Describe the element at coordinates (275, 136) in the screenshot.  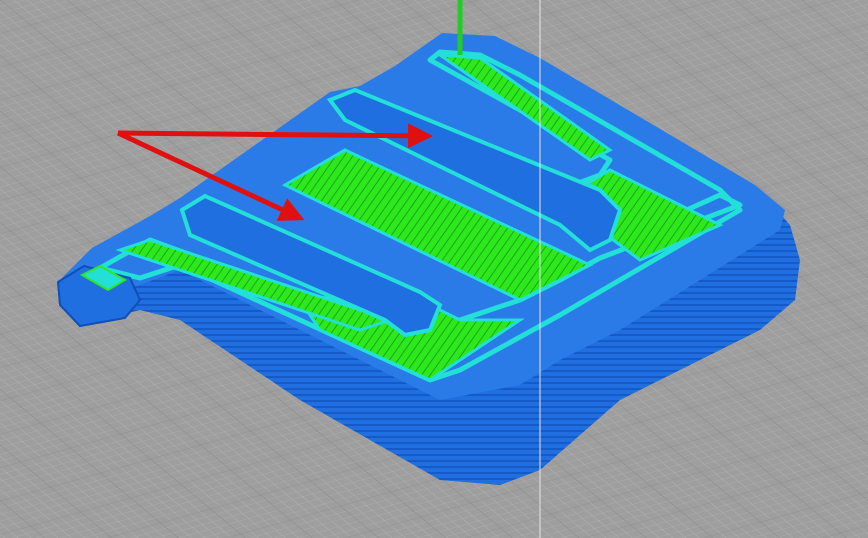
I see `red-arrow-icon` at that location.